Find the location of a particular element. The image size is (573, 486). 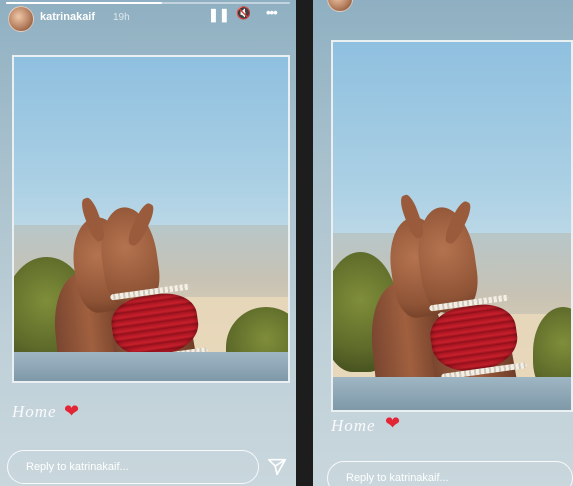

story-progress-bar is located at coordinates (148, 3).